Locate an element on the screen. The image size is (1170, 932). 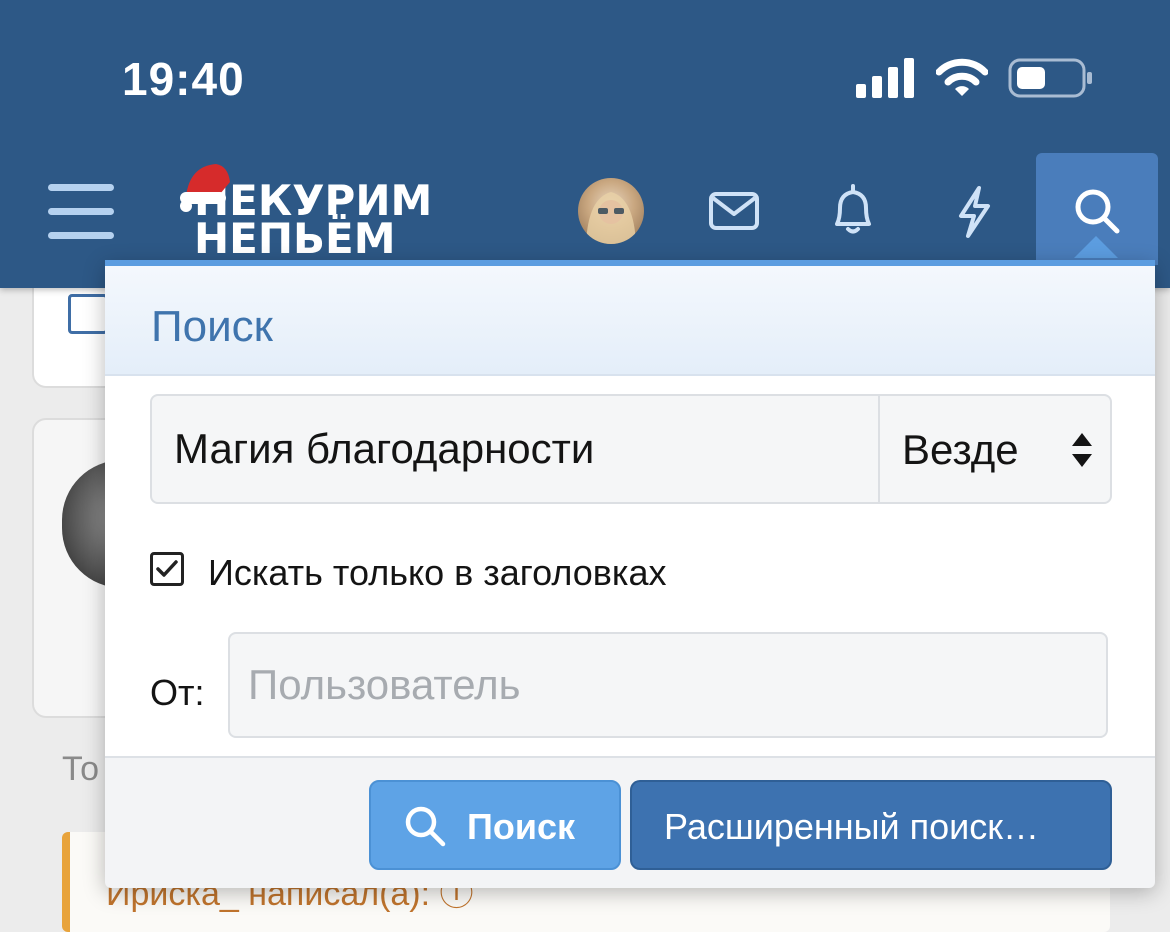
search-scope-select: Везде is located at coordinates (995, 449).